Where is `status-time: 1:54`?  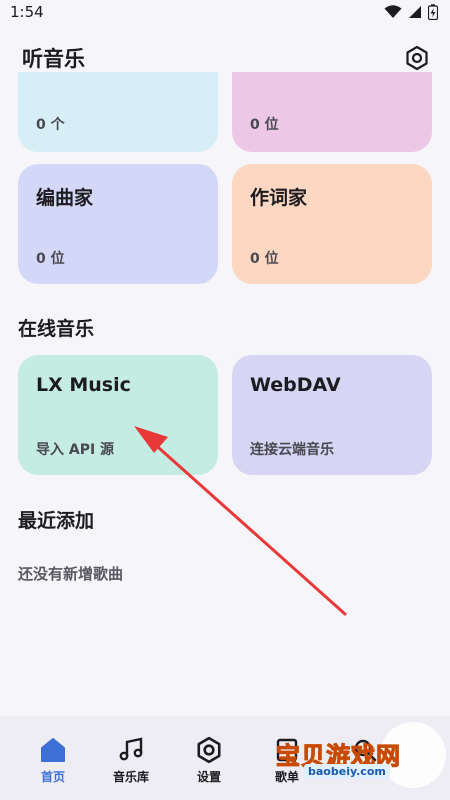
status-time: 1:54 is located at coordinates (27, 12).